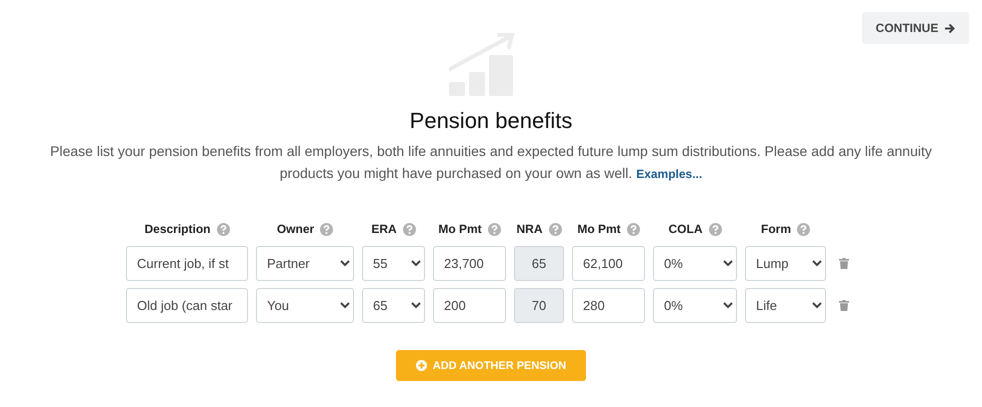 The height and width of the screenshot is (407, 982). Describe the element at coordinates (305, 263) in the screenshot. I see `dropdown-select: Partner` at that location.